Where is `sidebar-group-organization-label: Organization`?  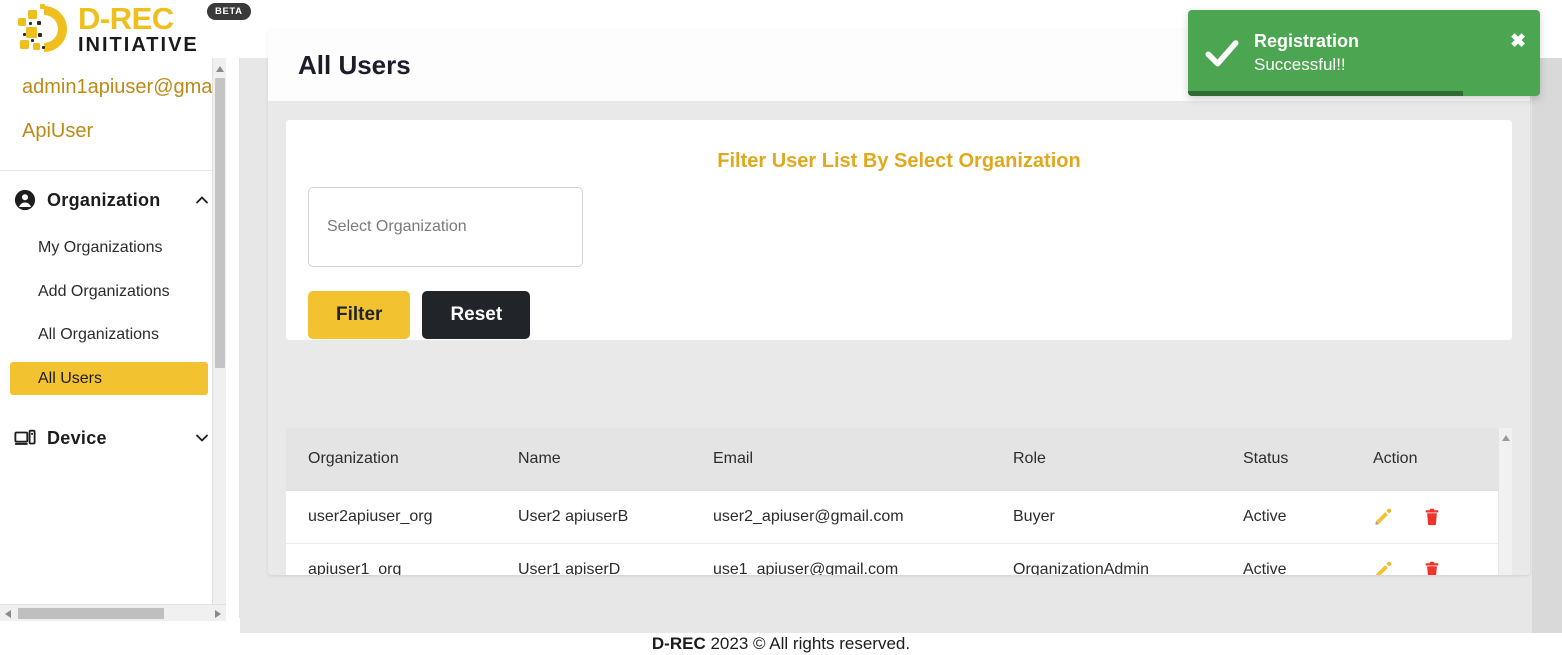 sidebar-group-organization-label: Organization is located at coordinates (104, 199).